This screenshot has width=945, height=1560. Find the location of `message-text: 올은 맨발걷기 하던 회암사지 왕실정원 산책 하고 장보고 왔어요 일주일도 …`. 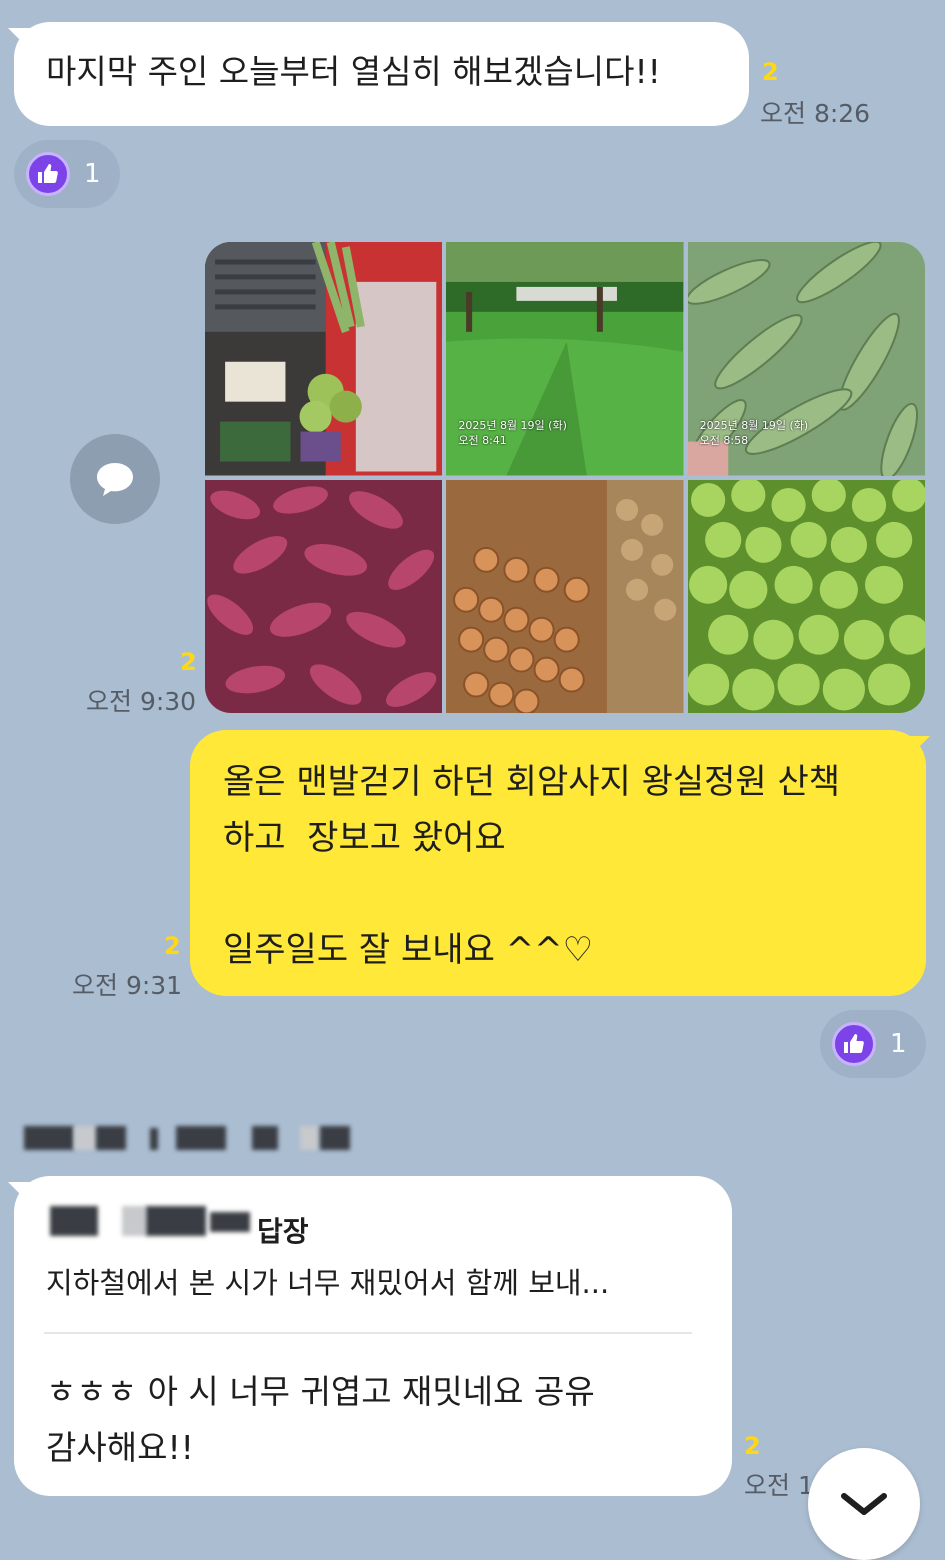

message-text: 올은 맨발걷기 하던 회암사지 왕실정원 산책 하고 장보고 왔어요 일주일도 … is located at coordinates (532, 866).